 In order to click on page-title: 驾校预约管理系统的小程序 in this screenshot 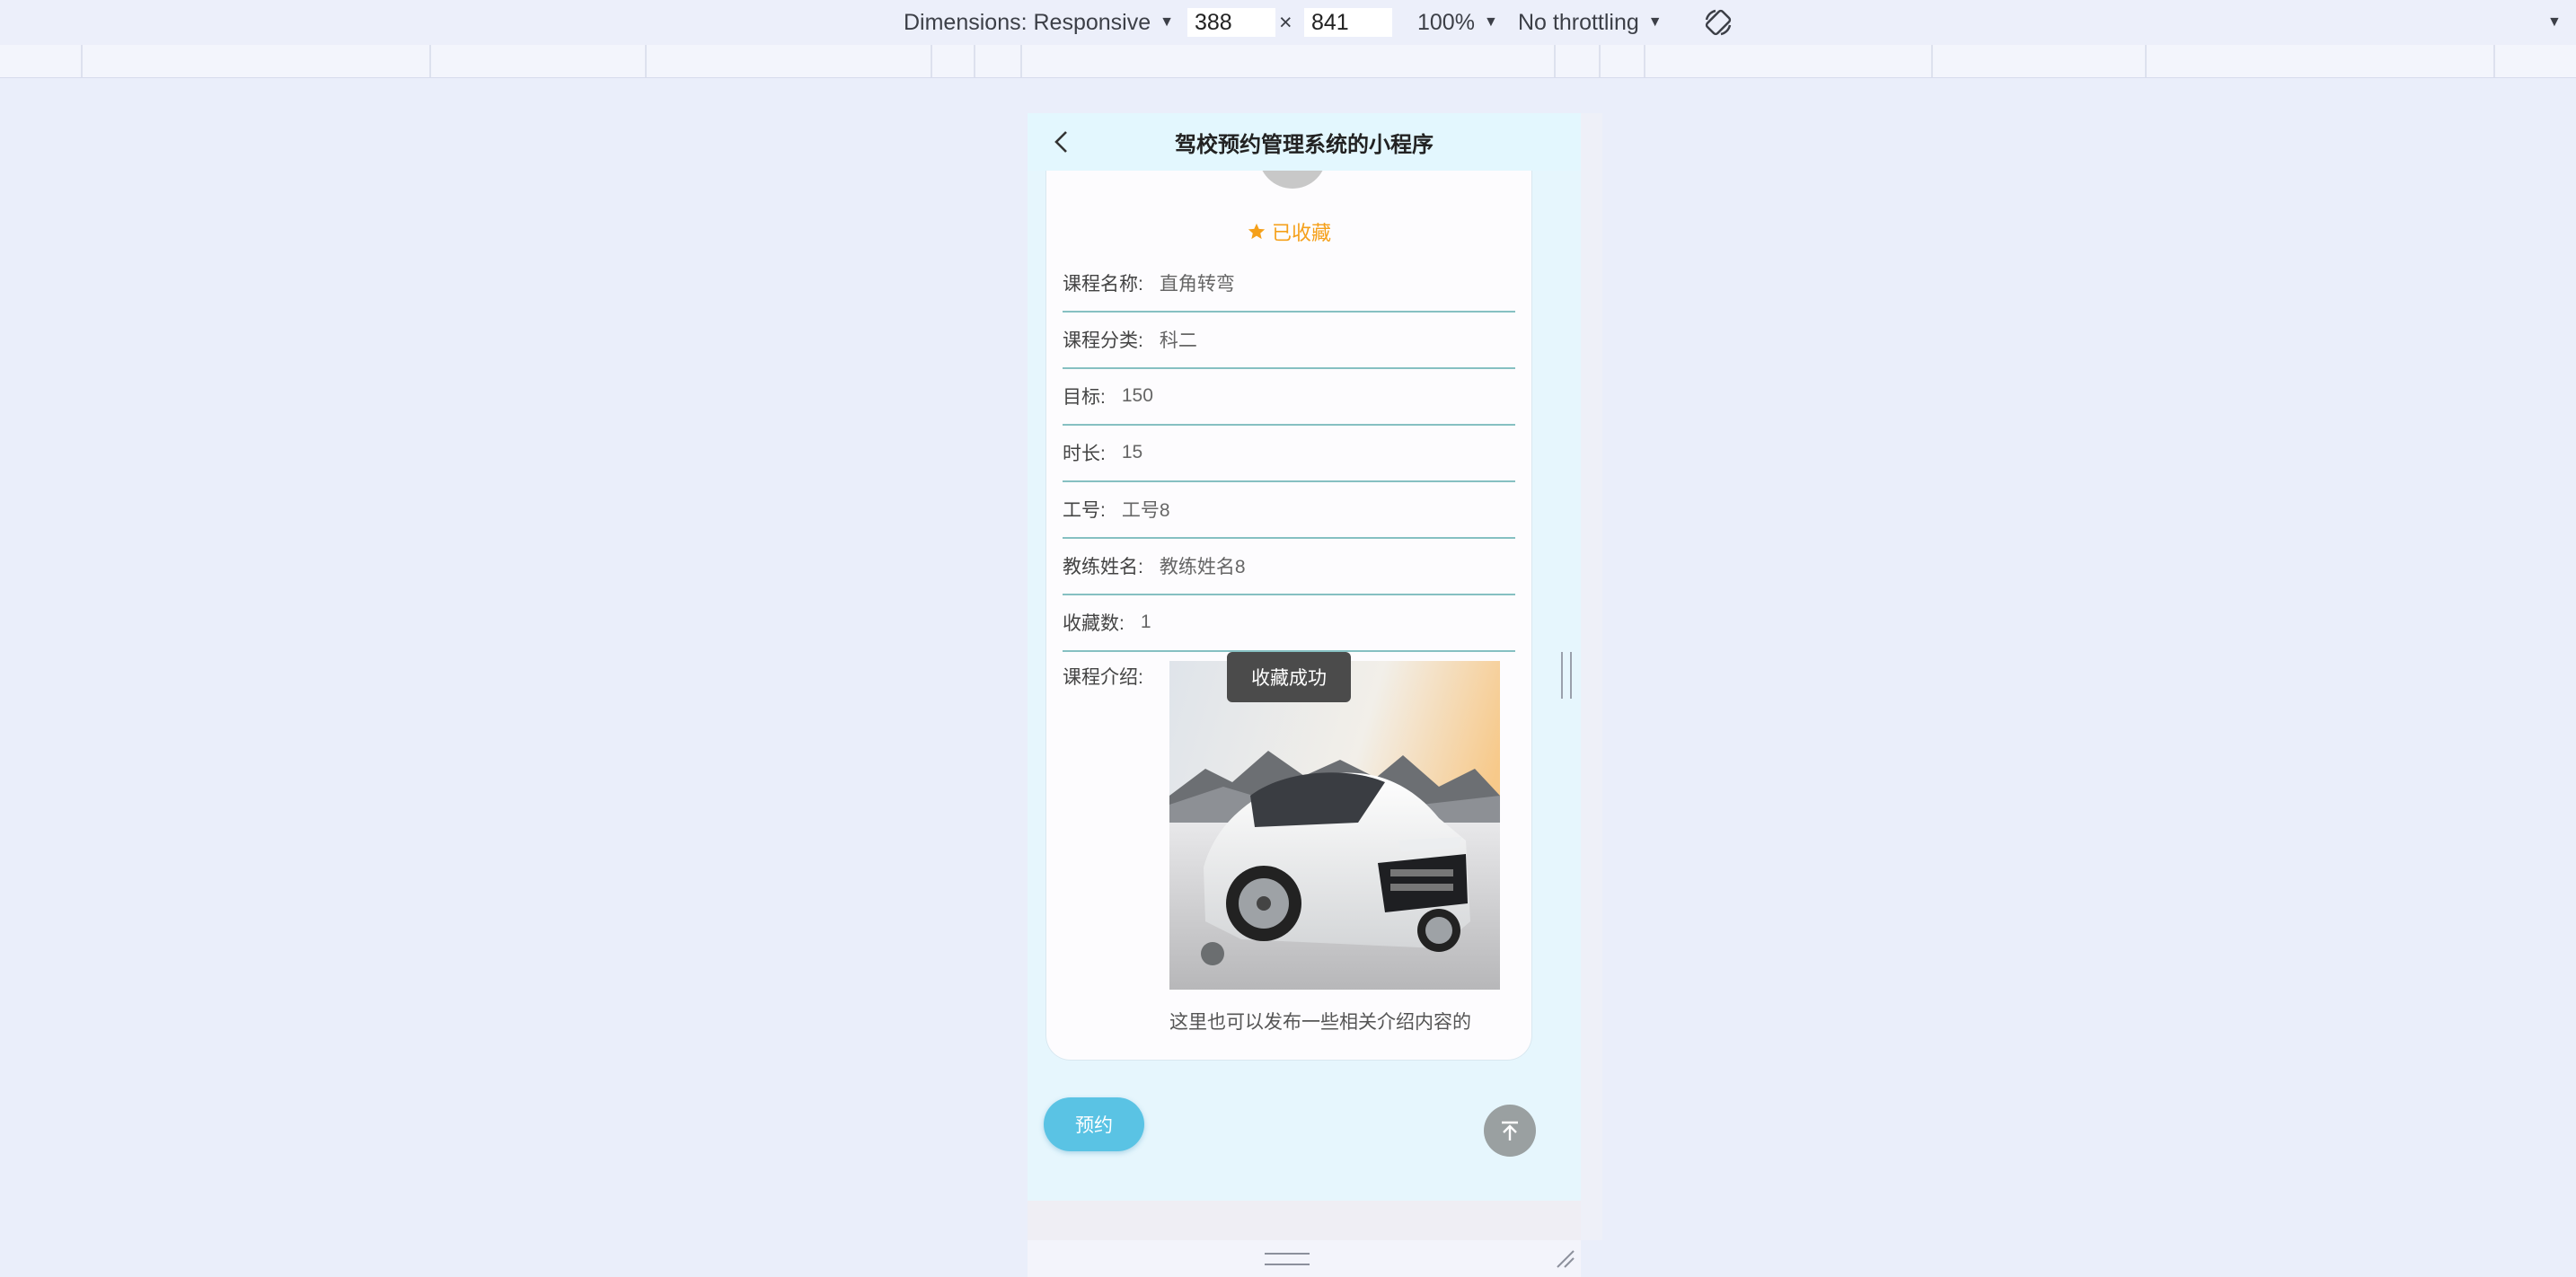, I will do `click(1304, 144)`.